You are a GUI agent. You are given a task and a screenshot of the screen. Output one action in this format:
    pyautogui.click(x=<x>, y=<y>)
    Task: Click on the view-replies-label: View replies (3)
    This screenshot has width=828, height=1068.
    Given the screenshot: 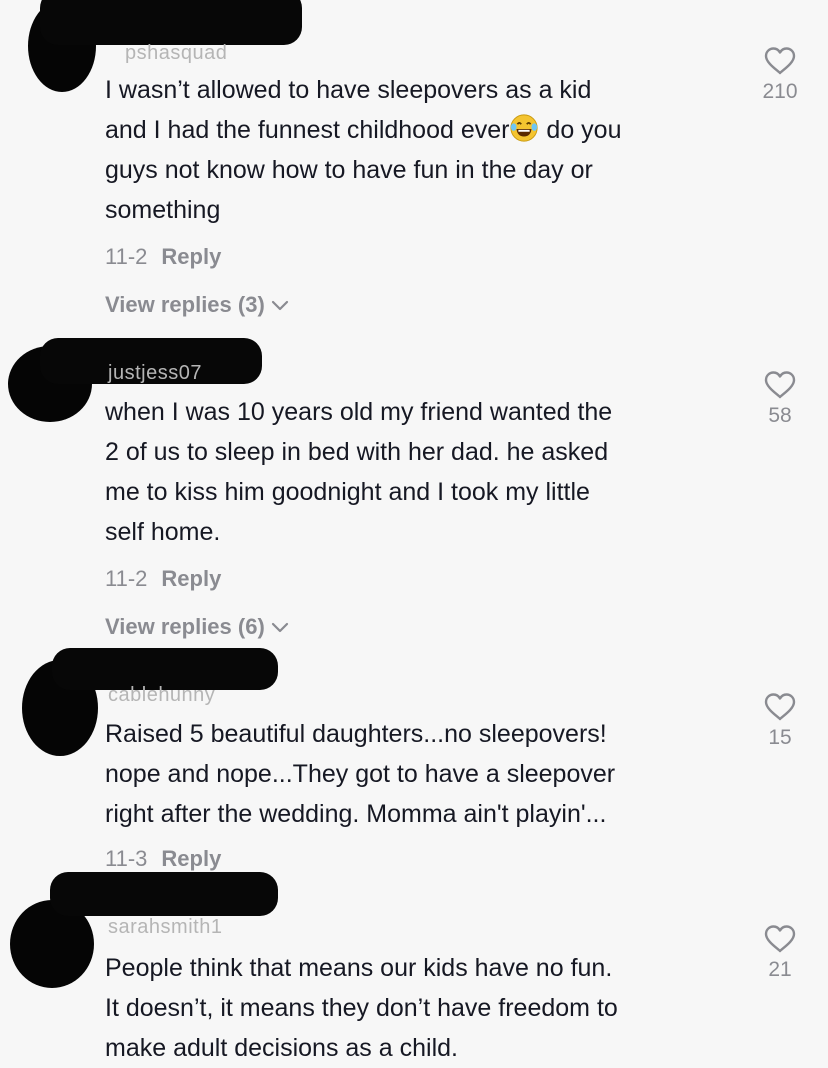 What is the action you would take?
    pyautogui.click(x=185, y=304)
    